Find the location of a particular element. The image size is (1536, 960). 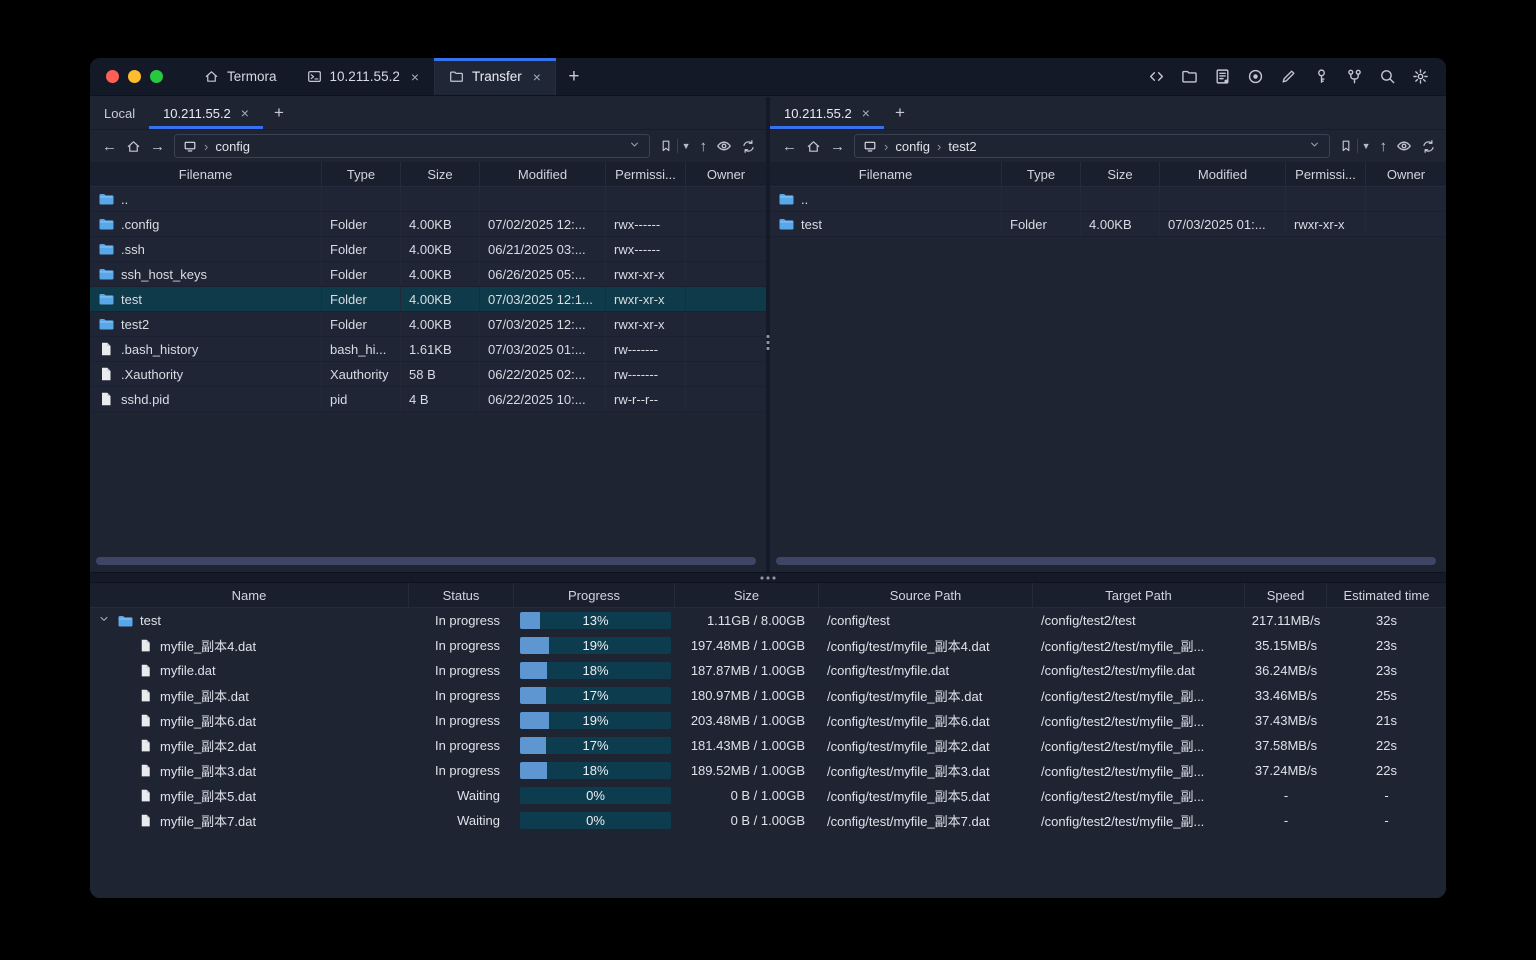

gear-button is located at coordinates (1420, 77).